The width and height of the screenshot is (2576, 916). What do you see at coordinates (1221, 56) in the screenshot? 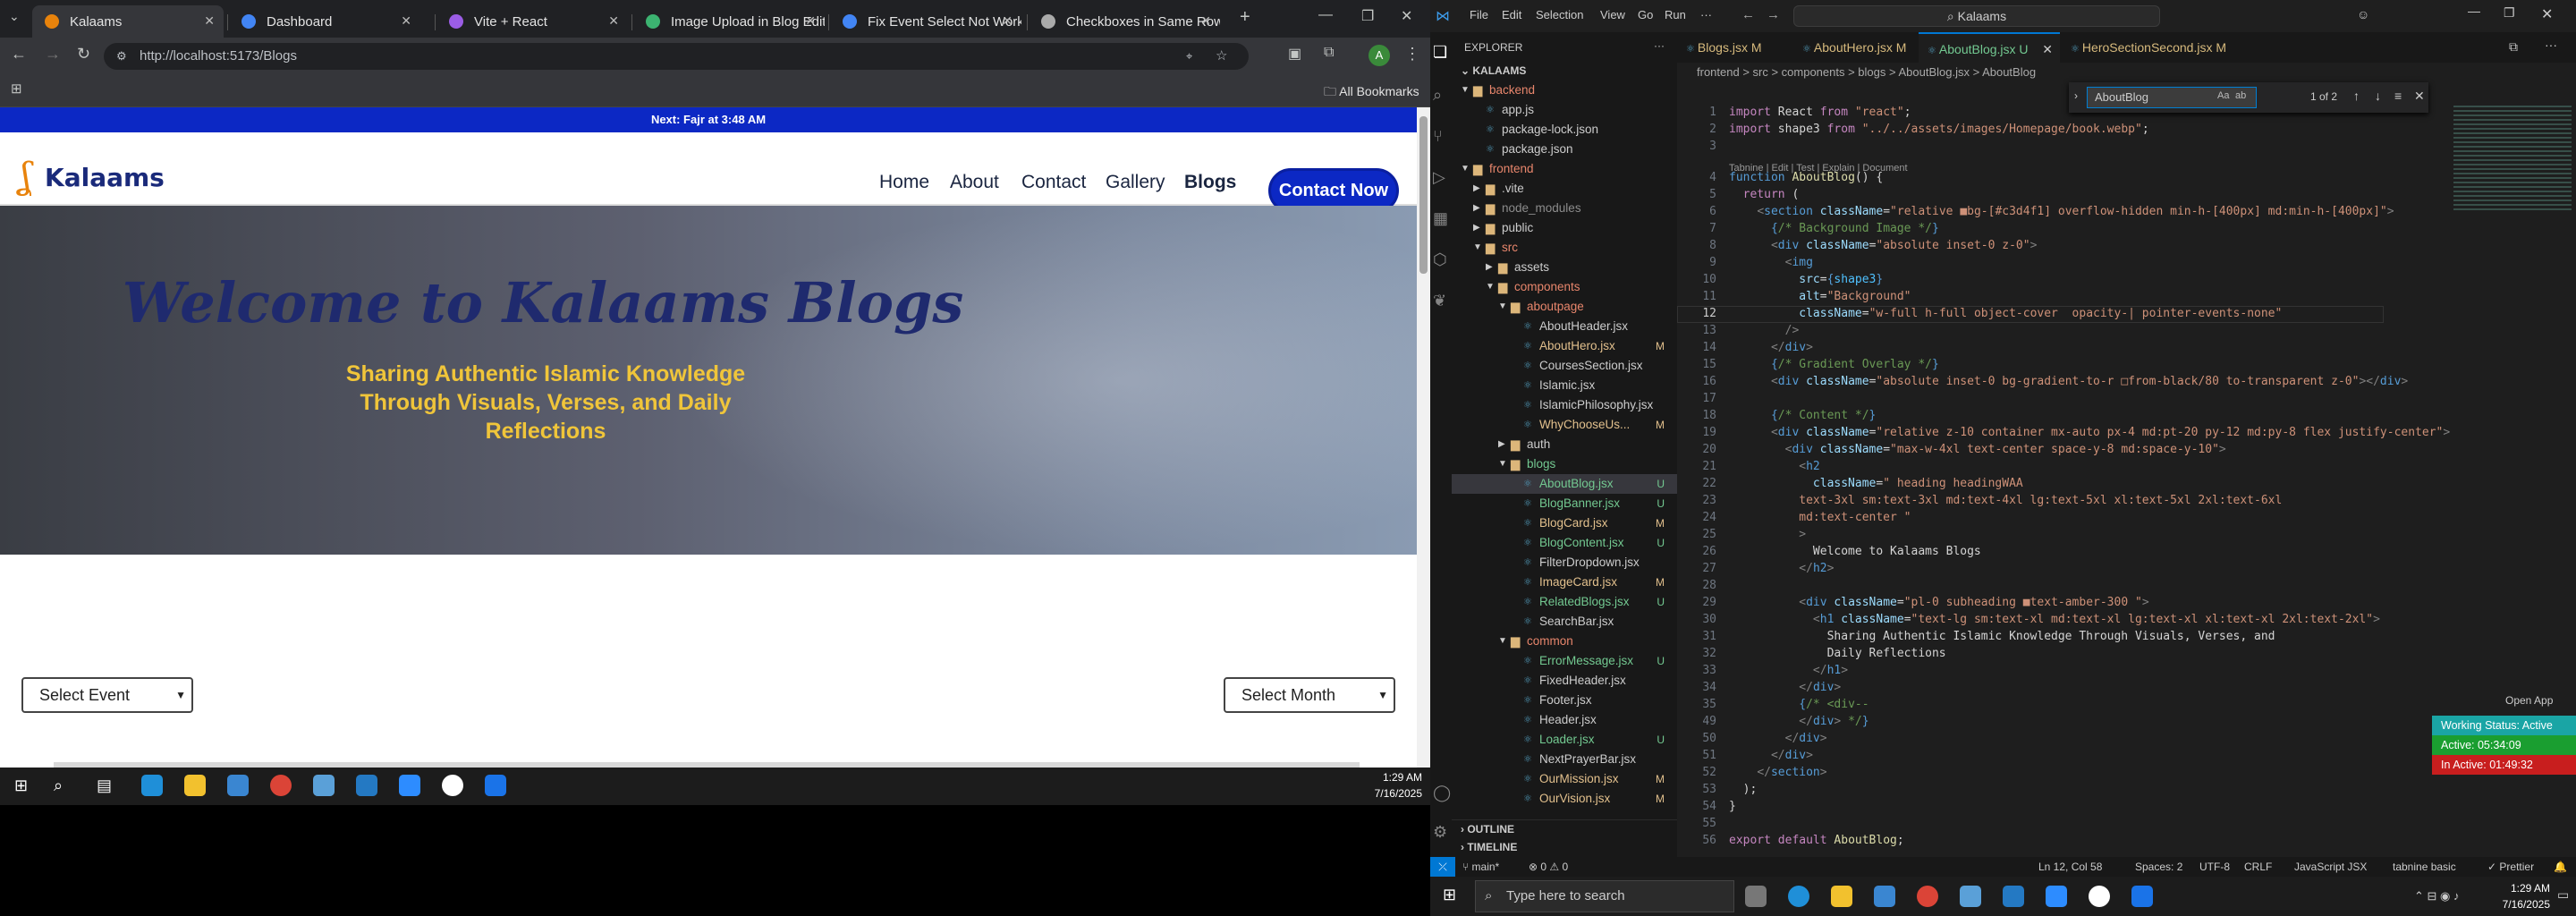
I see `bookmark-star-icon: ☆` at bounding box center [1221, 56].